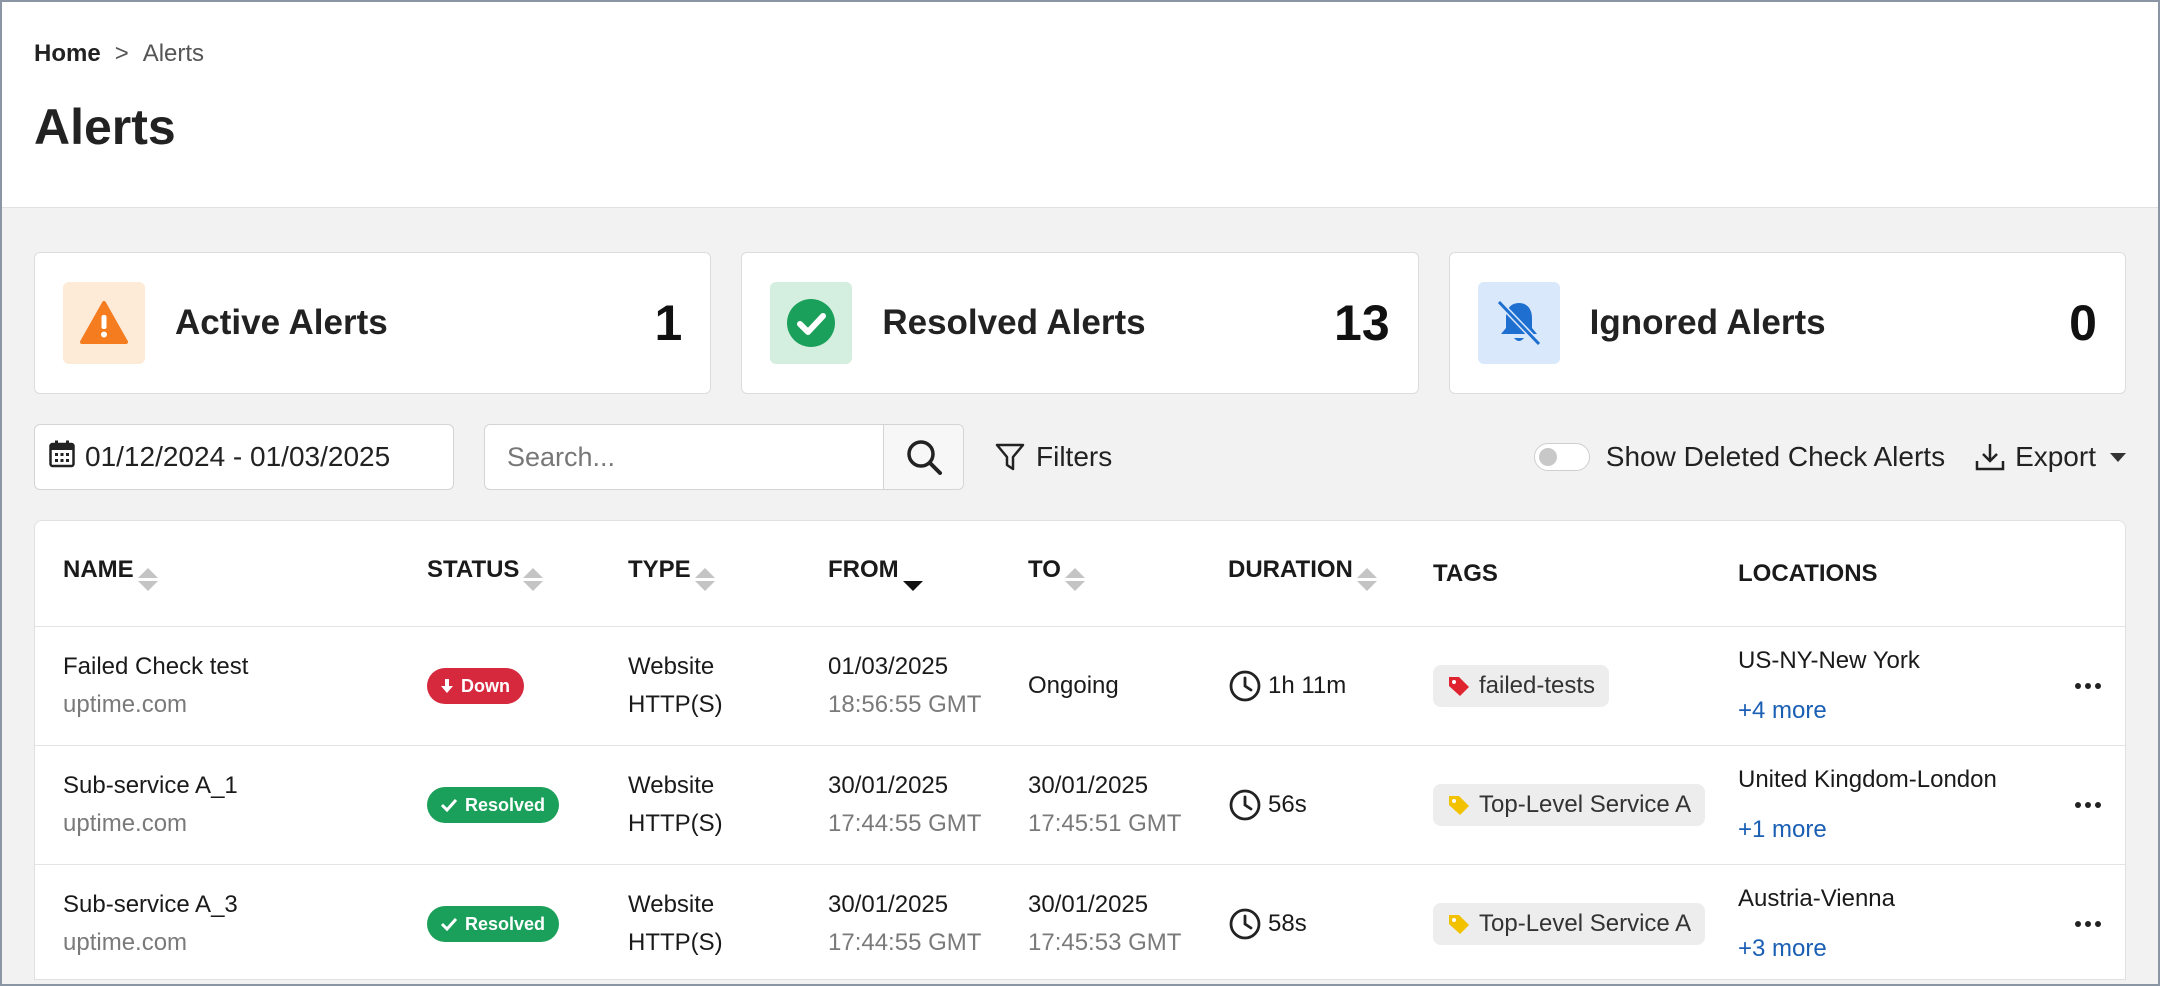 The image size is (2160, 986). I want to click on search-box, so click(724, 457).